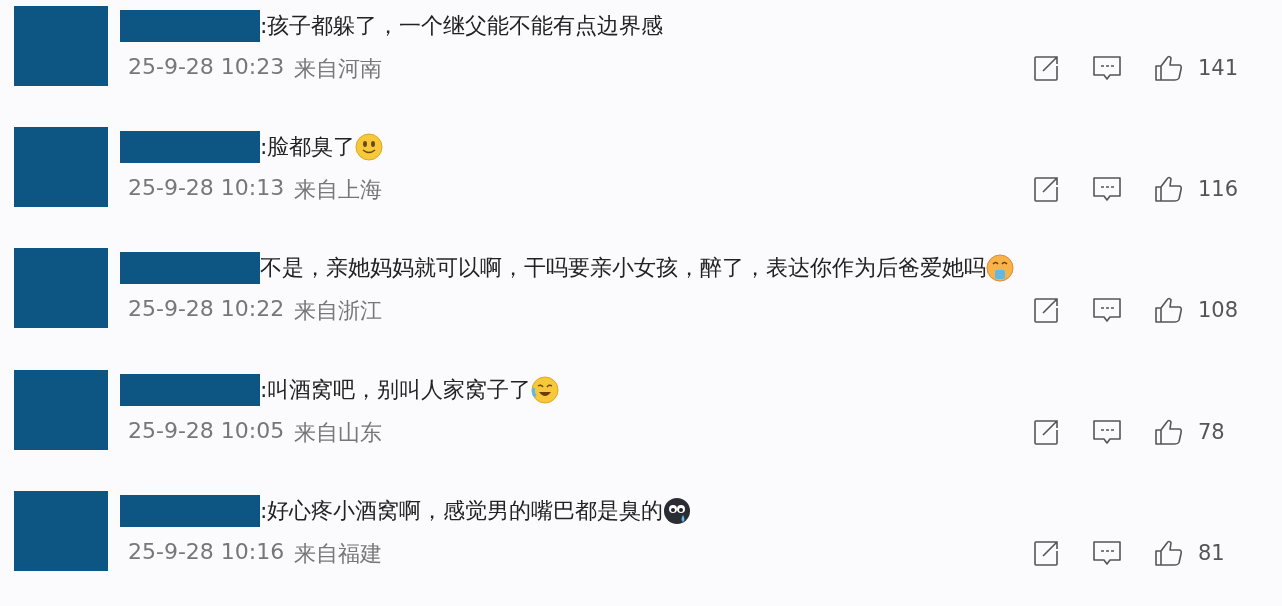 The height and width of the screenshot is (606, 1282). Describe the element at coordinates (338, 553) in the screenshot. I see `comment-location: 来自福建` at that location.